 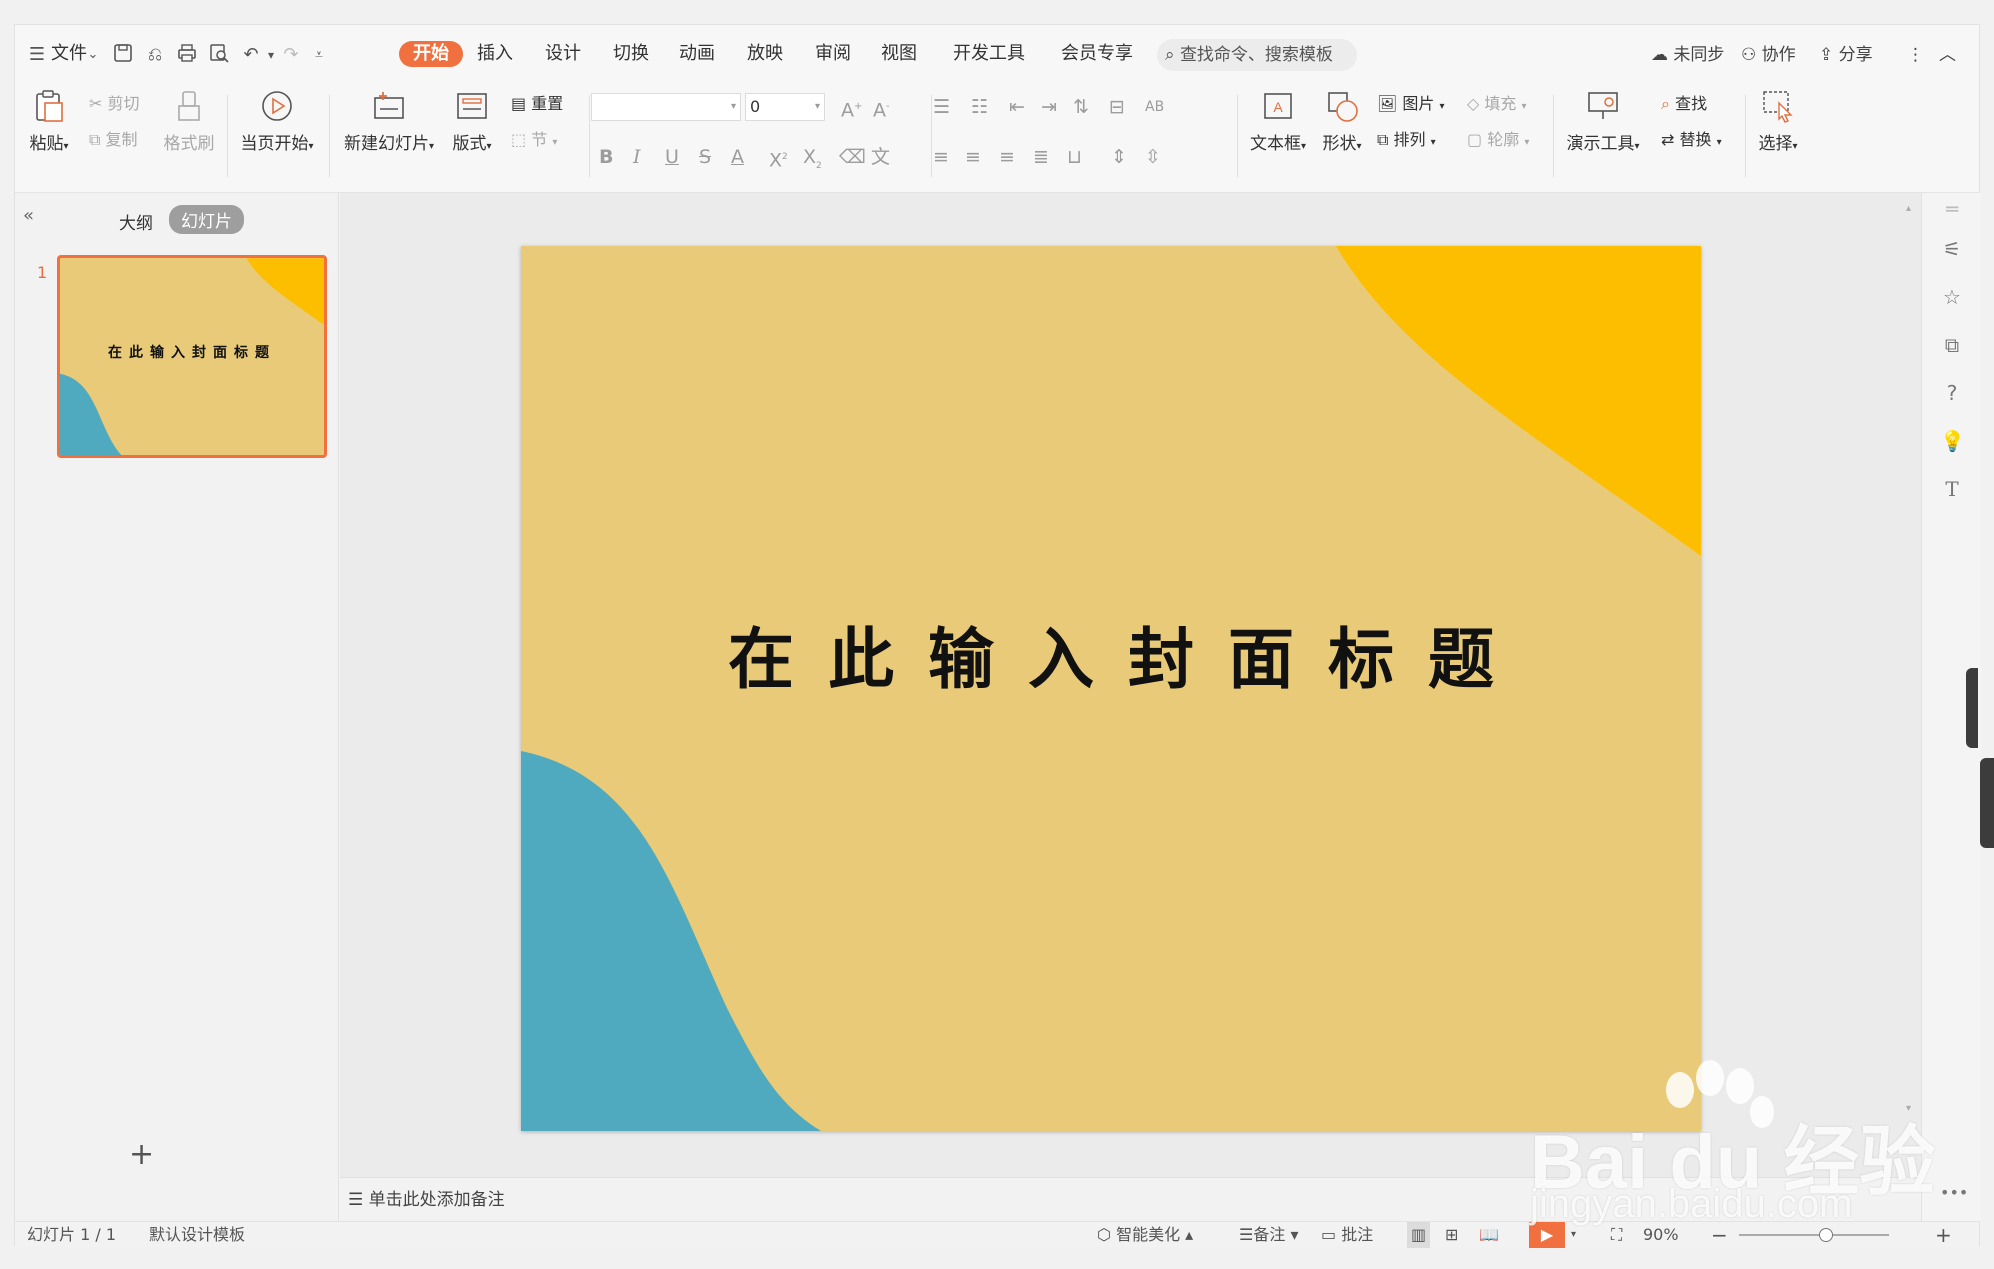 I want to click on outline-button: ▢ 轮廓 ▾, so click(x=1498, y=141).